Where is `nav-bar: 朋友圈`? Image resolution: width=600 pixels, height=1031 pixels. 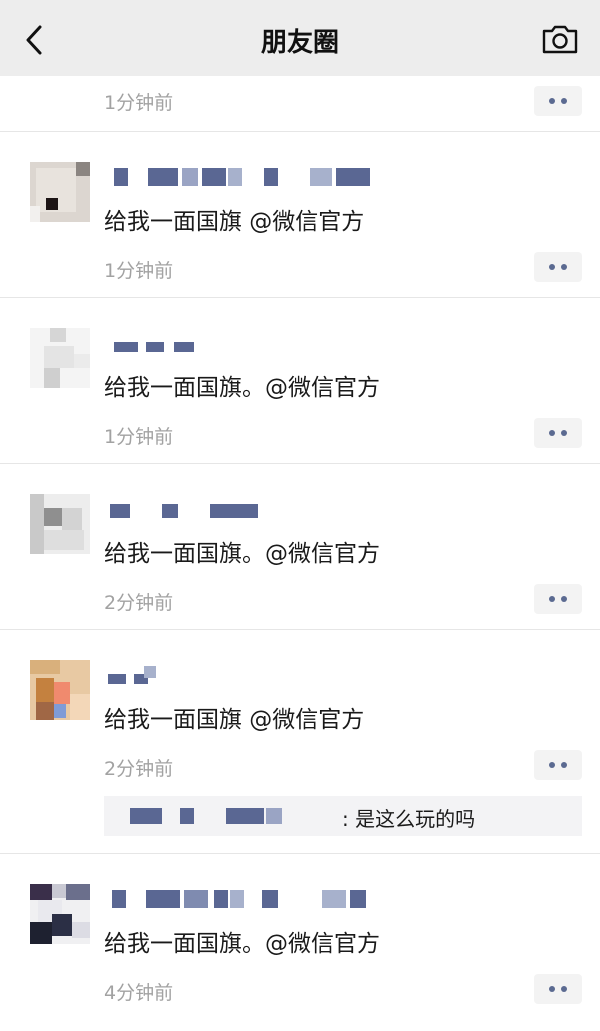 nav-bar: 朋友圈 is located at coordinates (300, 38).